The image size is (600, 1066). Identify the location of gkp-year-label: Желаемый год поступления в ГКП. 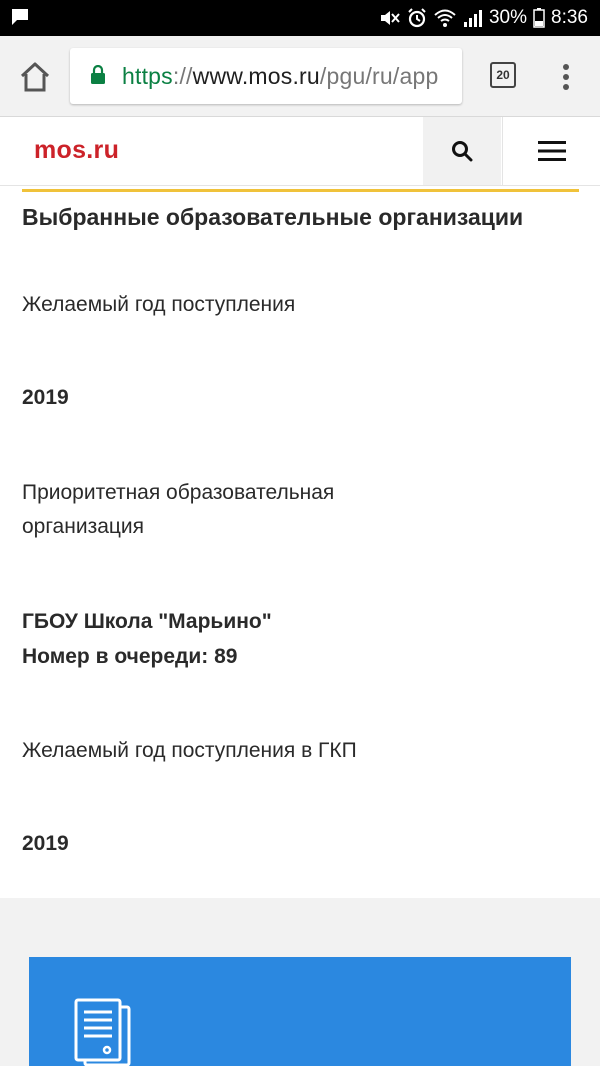
(189, 750).